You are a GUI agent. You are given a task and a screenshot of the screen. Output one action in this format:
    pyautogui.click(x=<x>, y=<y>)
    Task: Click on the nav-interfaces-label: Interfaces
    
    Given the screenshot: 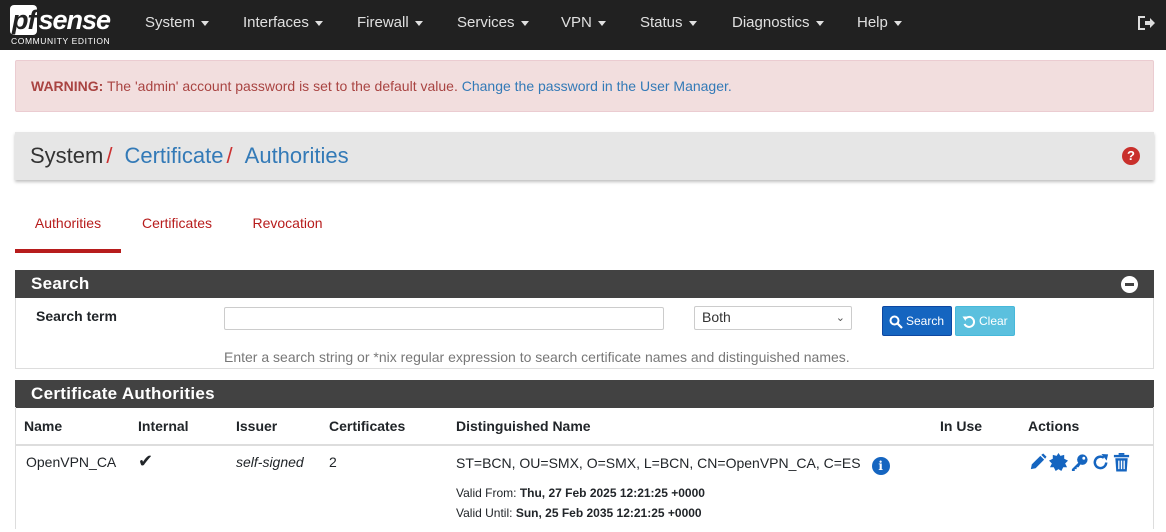 What is the action you would take?
    pyautogui.click(x=276, y=22)
    